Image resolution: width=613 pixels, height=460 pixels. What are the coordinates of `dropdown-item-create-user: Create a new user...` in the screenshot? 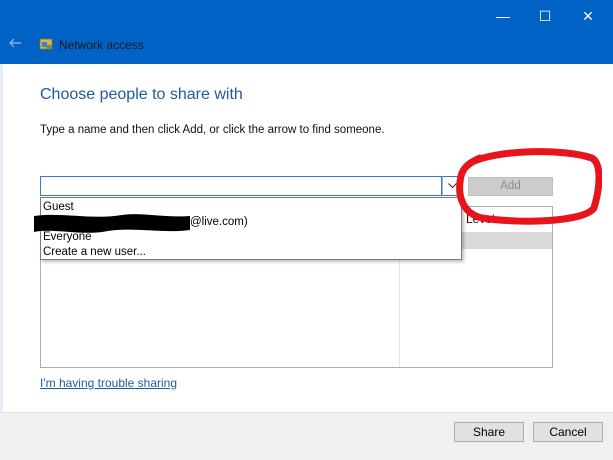 It's located at (94, 252).